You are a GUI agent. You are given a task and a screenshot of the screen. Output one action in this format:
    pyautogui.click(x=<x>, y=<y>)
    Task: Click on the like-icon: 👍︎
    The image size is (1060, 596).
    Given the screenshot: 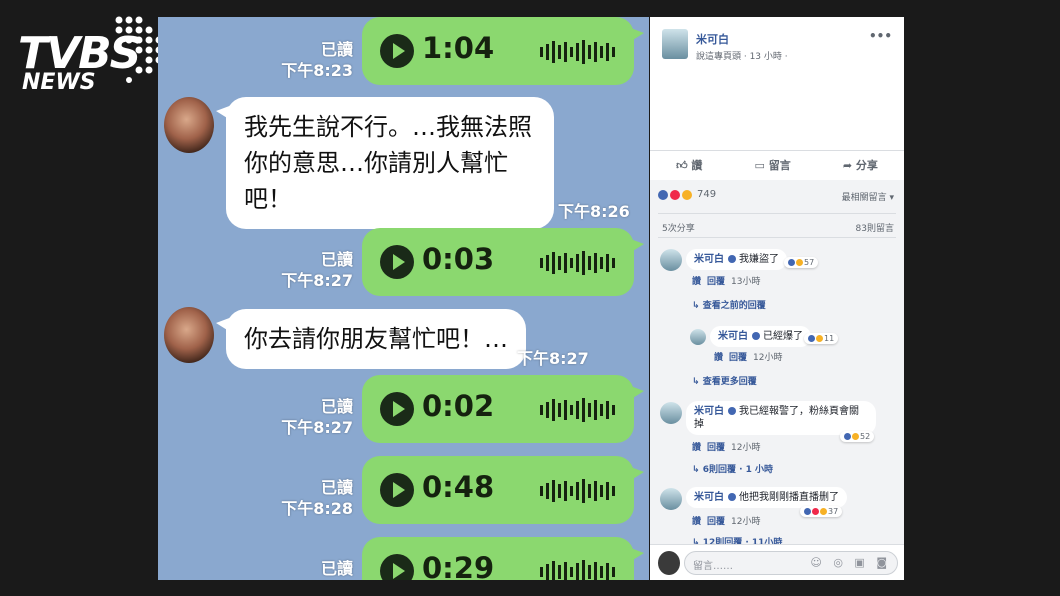 What is the action you would take?
    pyautogui.click(x=684, y=165)
    